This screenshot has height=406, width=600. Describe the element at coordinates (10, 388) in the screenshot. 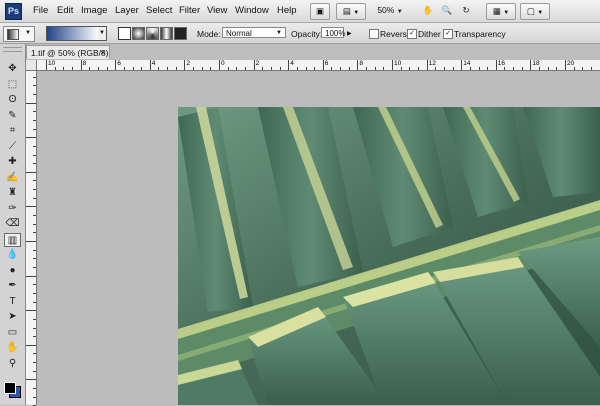

I see `foreground-color-swatch` at that location.